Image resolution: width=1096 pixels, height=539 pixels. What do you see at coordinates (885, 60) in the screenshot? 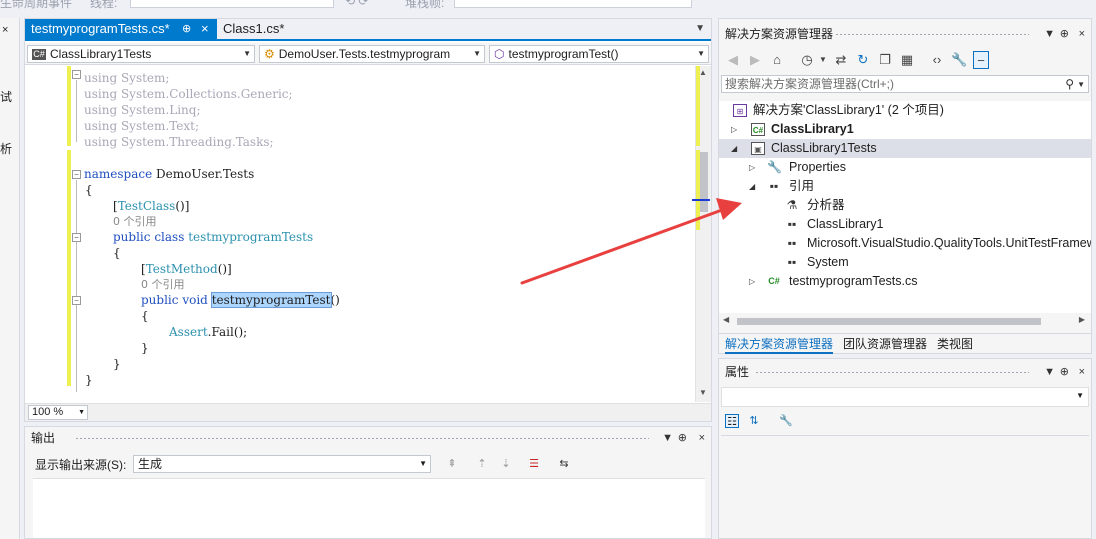
I see `collapse-all-icon: ❐` at bounding box center [885, 60].